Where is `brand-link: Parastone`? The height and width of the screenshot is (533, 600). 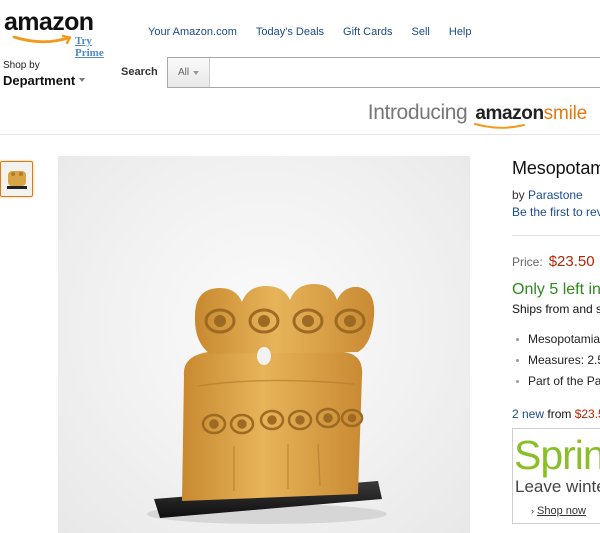
brand-link: Parastone is located at coordinates (555, 195).